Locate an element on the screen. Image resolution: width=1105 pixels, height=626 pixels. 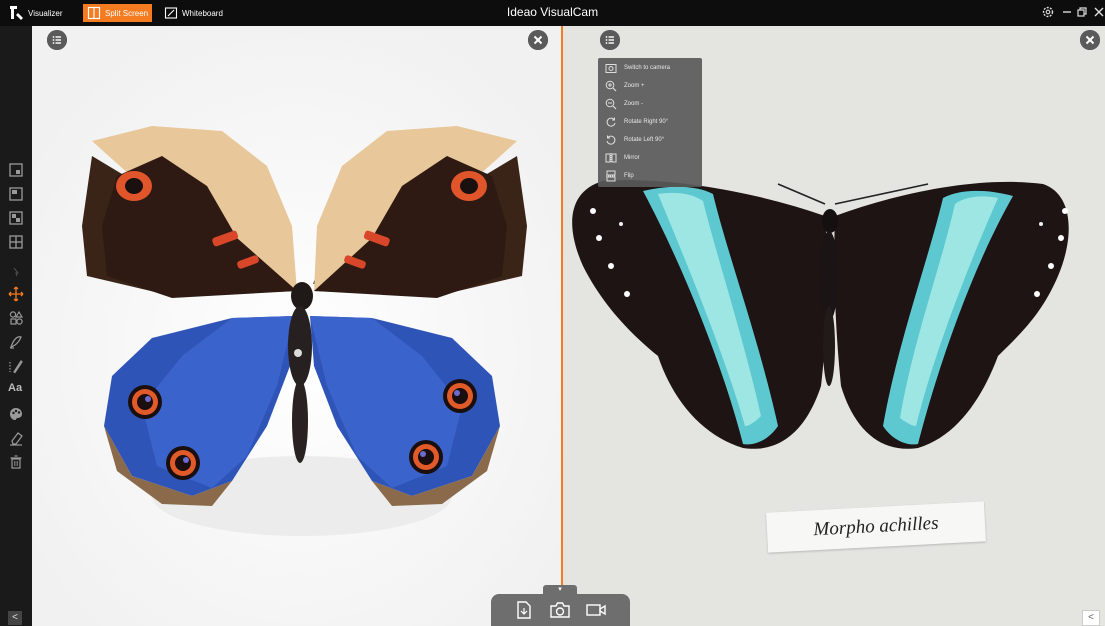
text-icon: Aa is located at coordinates (19, 390).